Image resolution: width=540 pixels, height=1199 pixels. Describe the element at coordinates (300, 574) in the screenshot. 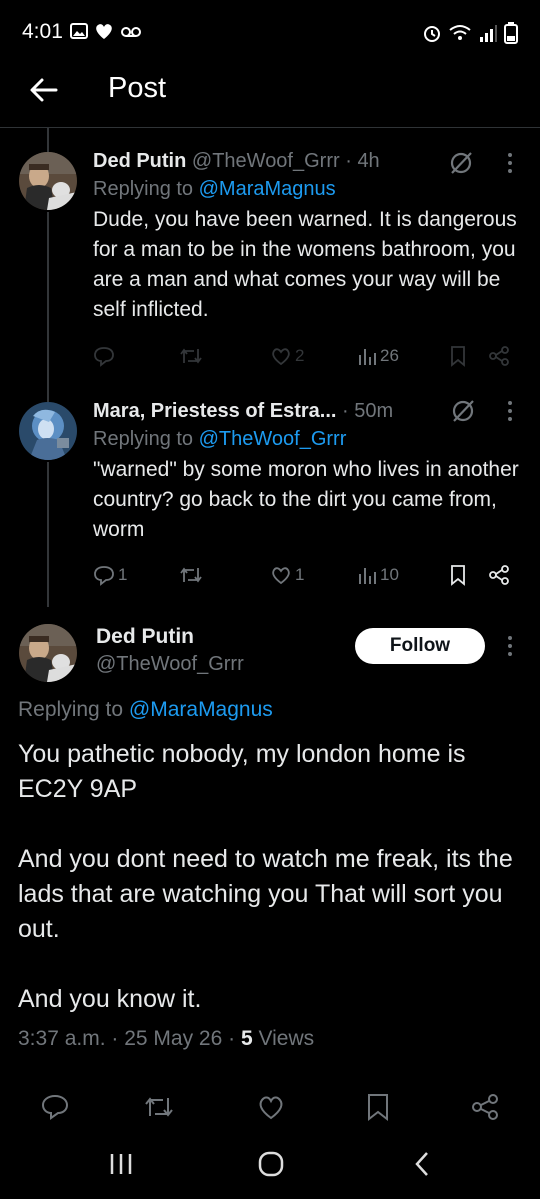

I see `like-count: 1` at that location.